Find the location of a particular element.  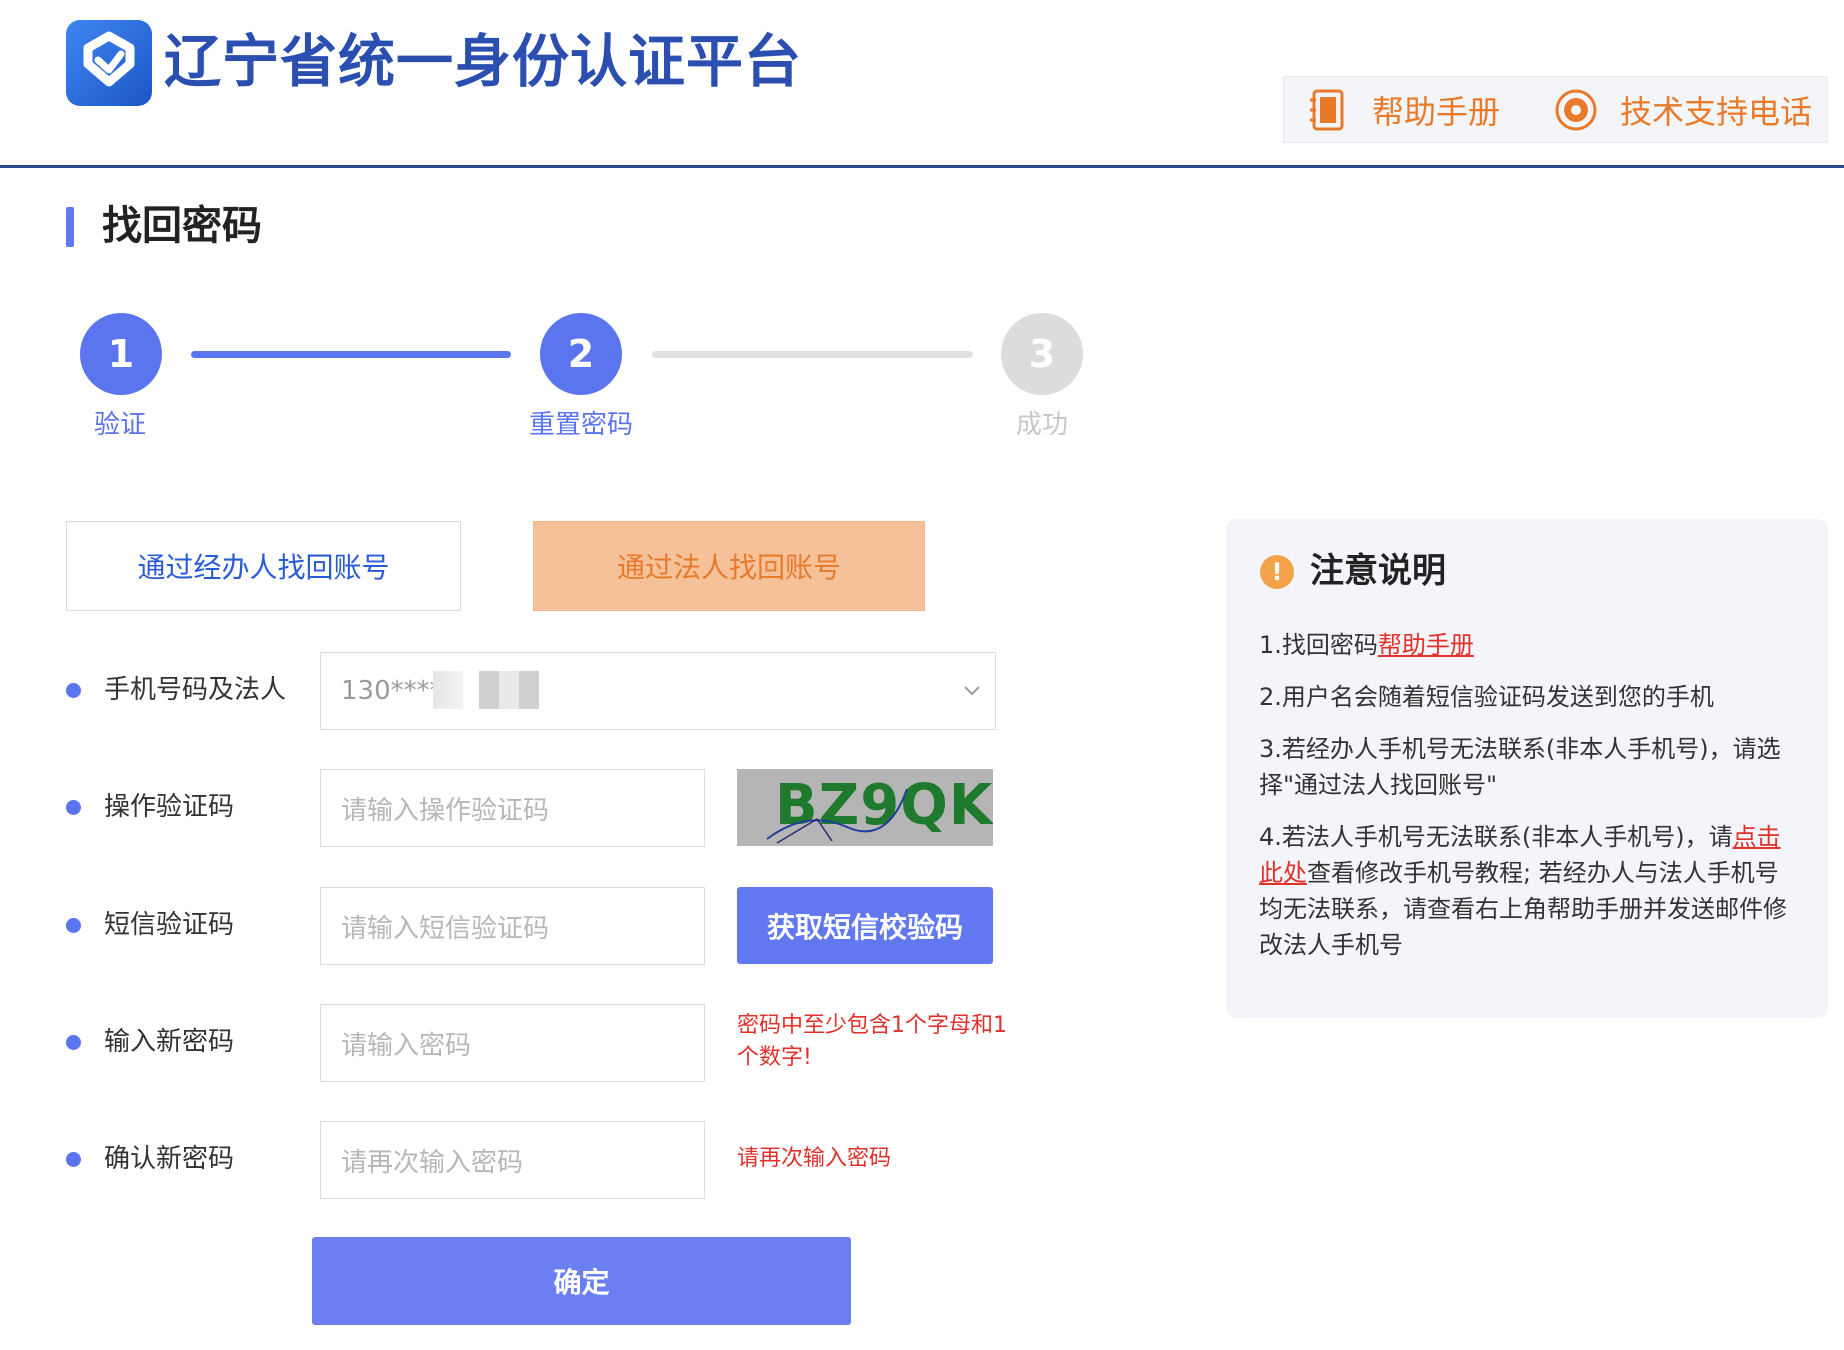

help-manual-link: 帮助手册 is located at coordinates (1403, 110).